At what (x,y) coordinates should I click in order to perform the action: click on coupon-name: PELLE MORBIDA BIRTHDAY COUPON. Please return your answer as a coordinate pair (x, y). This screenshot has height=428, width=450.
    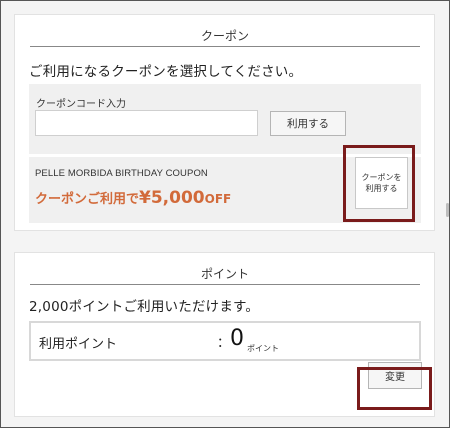
    Looking at the image, I should click on (121, 173).